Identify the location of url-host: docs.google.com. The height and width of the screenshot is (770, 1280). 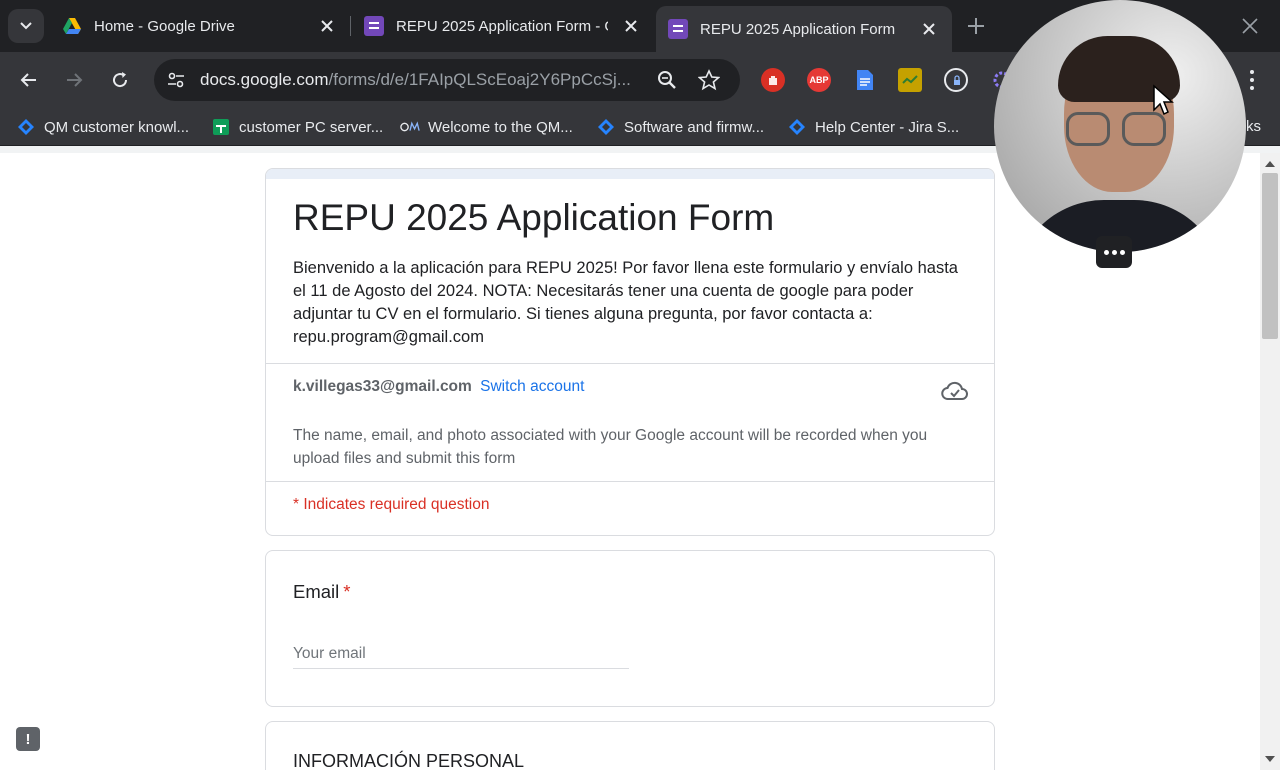
(264, 79).